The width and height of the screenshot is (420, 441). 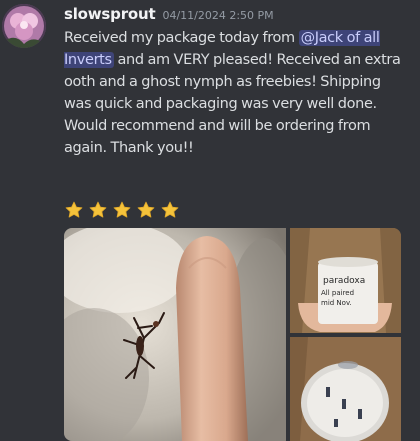 What do you see at coordinates (181, 38) in the screenshot?
I see `message-text-start: Received my package today from` at bounding box center [181, 38].